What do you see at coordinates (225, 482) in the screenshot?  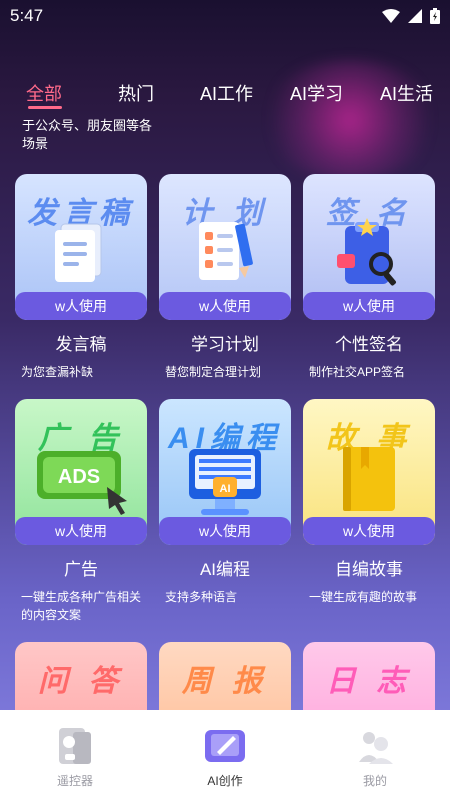 I see `computer-code-icon: AI` at bounding box center [225, 482].